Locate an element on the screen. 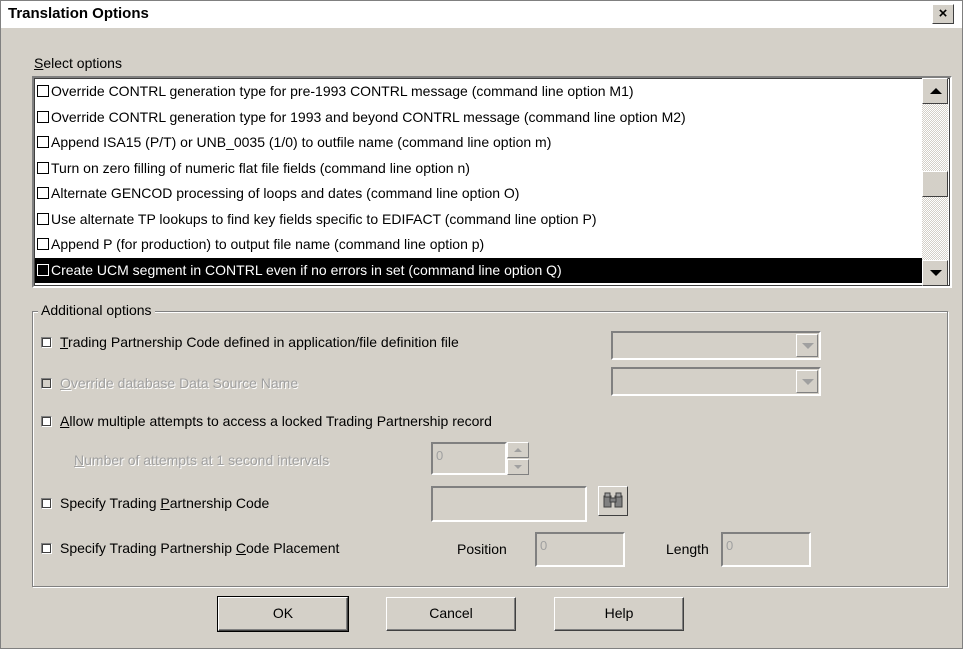 This screenshot has height=649, width=963. spin-up-button is located at coordinates (518, 450).